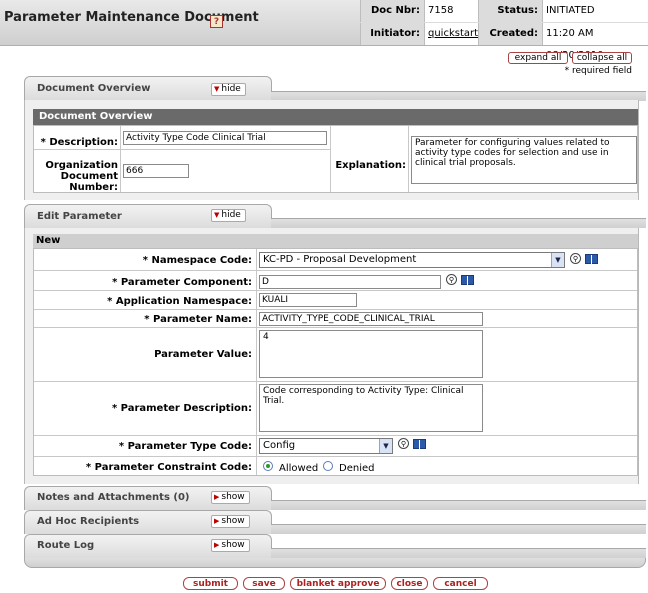 This screenshot has height=593, width=648. I want to click on parameter-component-input: D, so click(350, 282).